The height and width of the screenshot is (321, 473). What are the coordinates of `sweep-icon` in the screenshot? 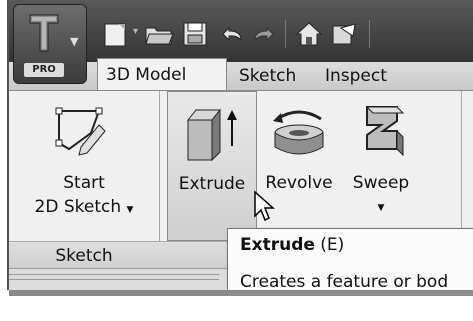 It's located at (385, 131).